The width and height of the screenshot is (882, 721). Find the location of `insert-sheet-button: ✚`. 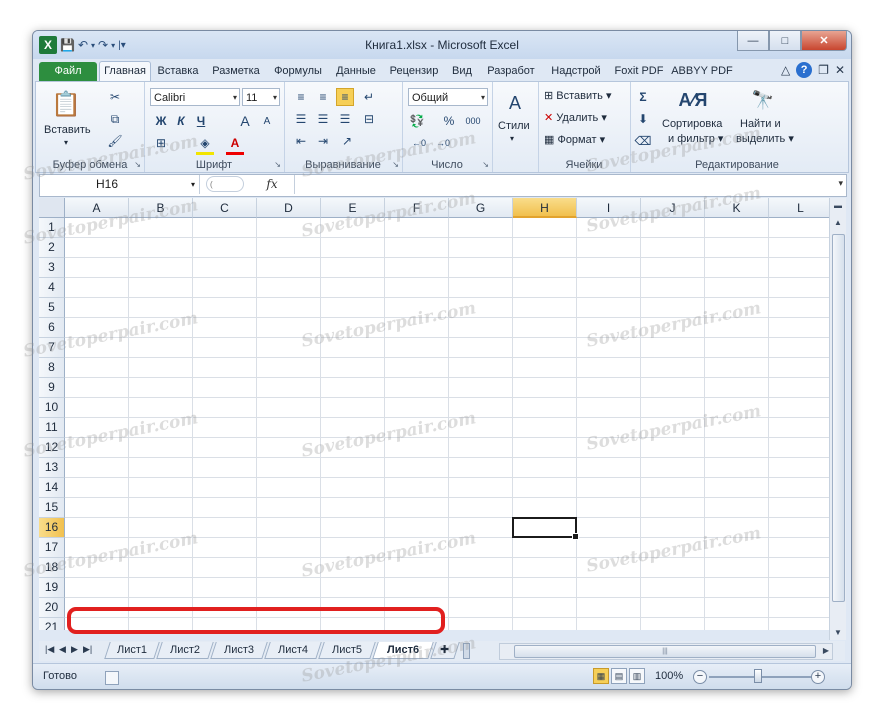

insert-sheet-button: ✚ is located at coordinates (445, 650).